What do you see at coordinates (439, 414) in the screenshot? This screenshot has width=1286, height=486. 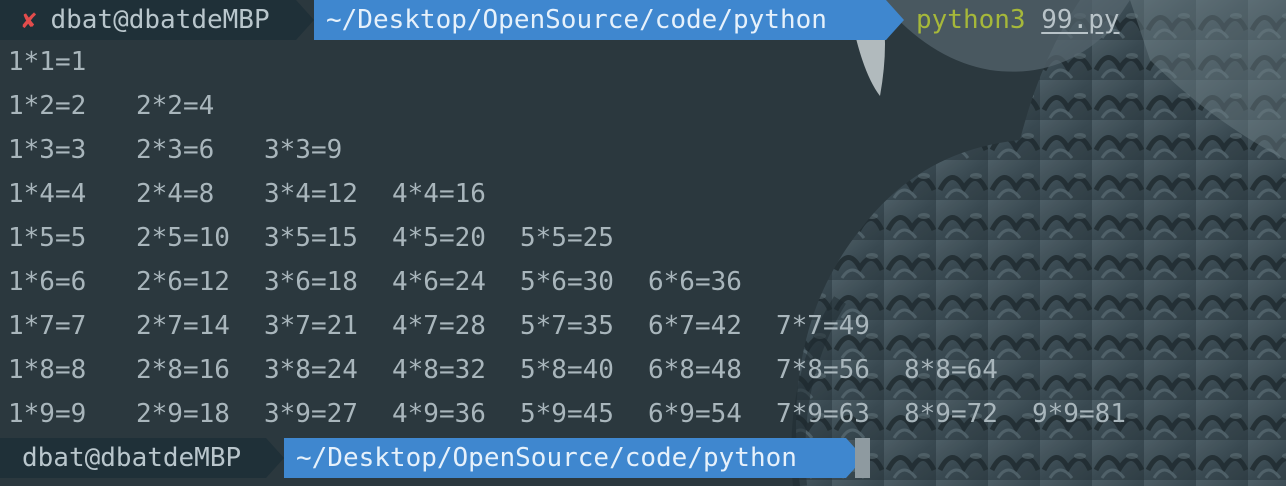 I see `output-cell: 4*9=36` at bounding box center [439, 414].